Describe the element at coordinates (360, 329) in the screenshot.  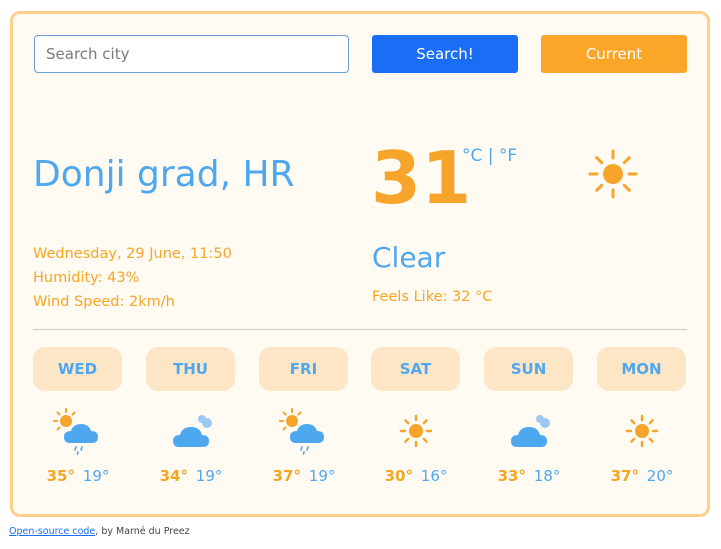
I see `divider` at that location.